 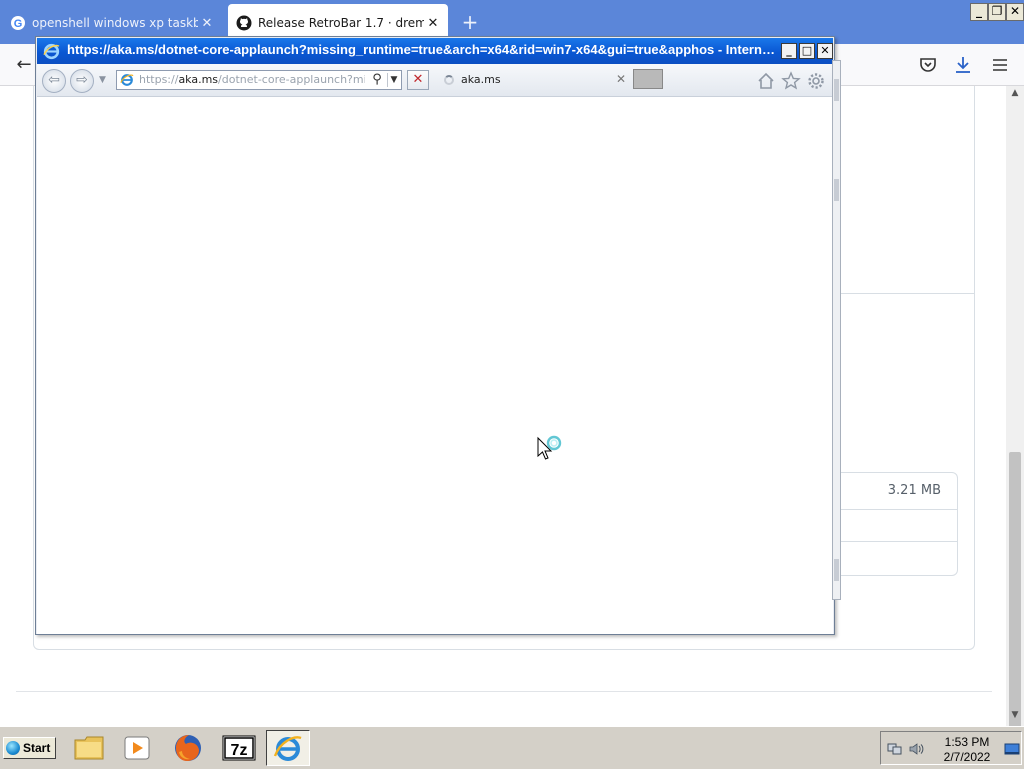 What do you see at coordinates (82, 81) in the screenshot?
I see `ie-forward-icon: ⇨` at bounding box center [82, 81].